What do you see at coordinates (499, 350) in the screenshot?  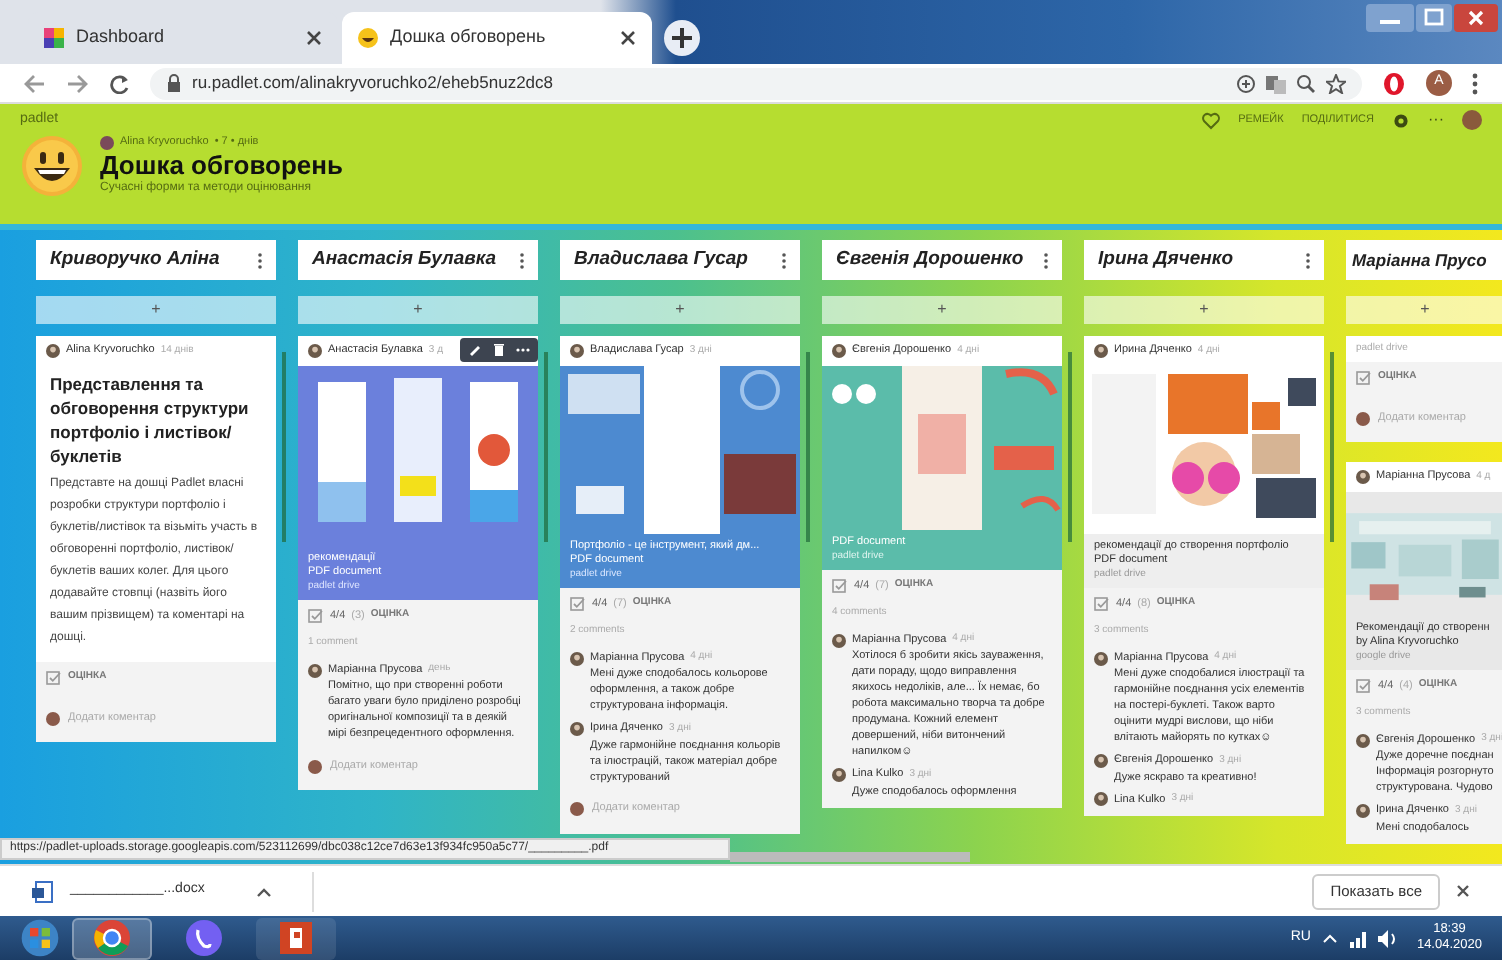 I see `trash-icon` at bounding box center [499, 350].